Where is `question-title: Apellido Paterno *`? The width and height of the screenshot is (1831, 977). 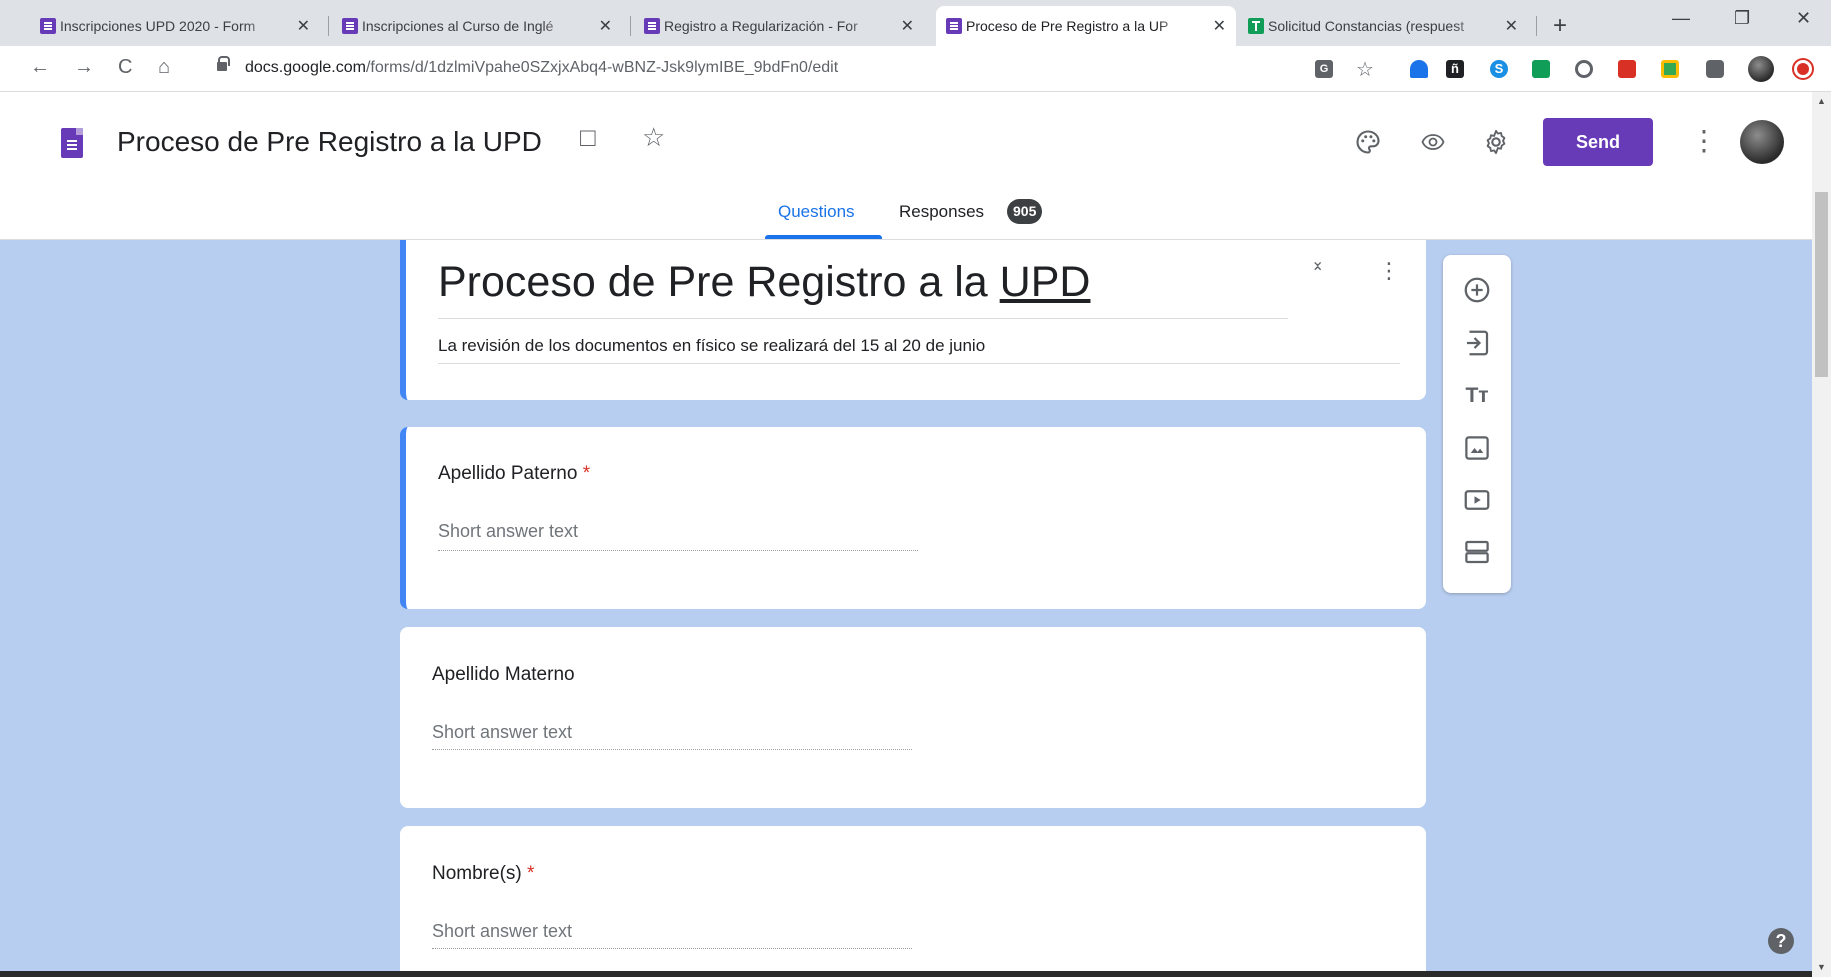 question-title: Apellido Paterno * is located at coordinates (514, 474).